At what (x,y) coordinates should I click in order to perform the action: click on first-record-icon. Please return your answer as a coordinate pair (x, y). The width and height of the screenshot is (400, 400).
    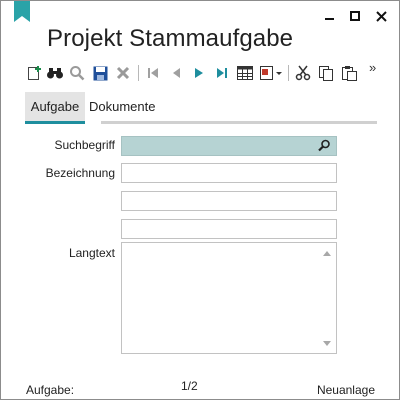
    Looking at the image, I should click on (153, 73).